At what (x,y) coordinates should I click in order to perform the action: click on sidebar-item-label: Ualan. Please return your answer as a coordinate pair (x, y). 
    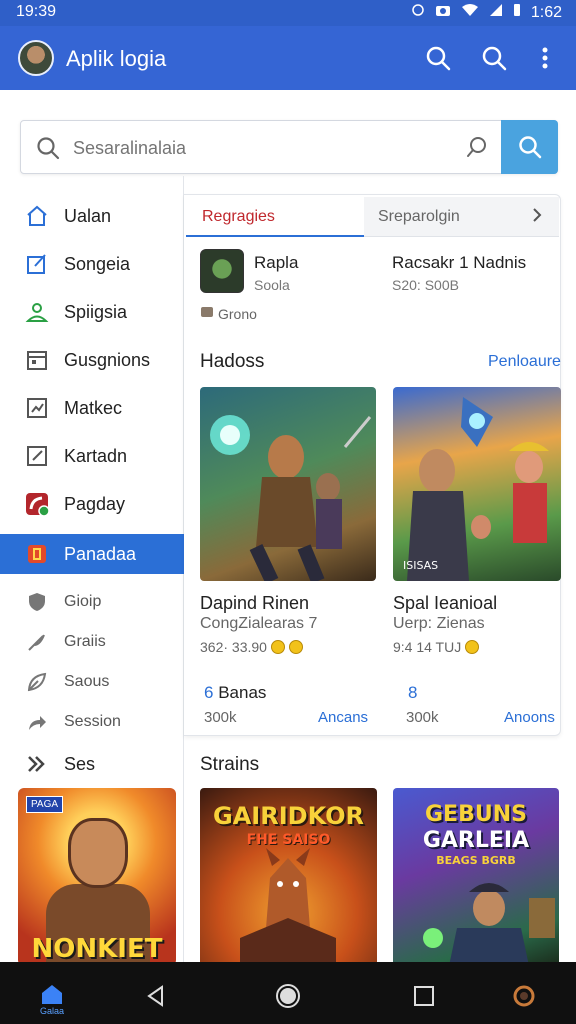
    Looking at the image, I should click on (88, 215).